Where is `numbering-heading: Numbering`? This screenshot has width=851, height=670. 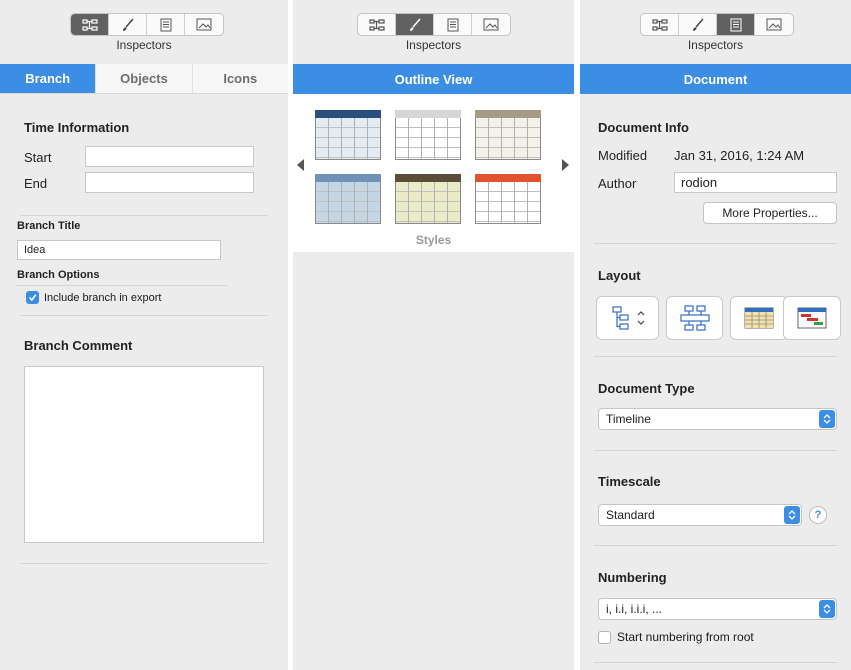 numbering-heading: Numbering is located at coordinates (632, 577).